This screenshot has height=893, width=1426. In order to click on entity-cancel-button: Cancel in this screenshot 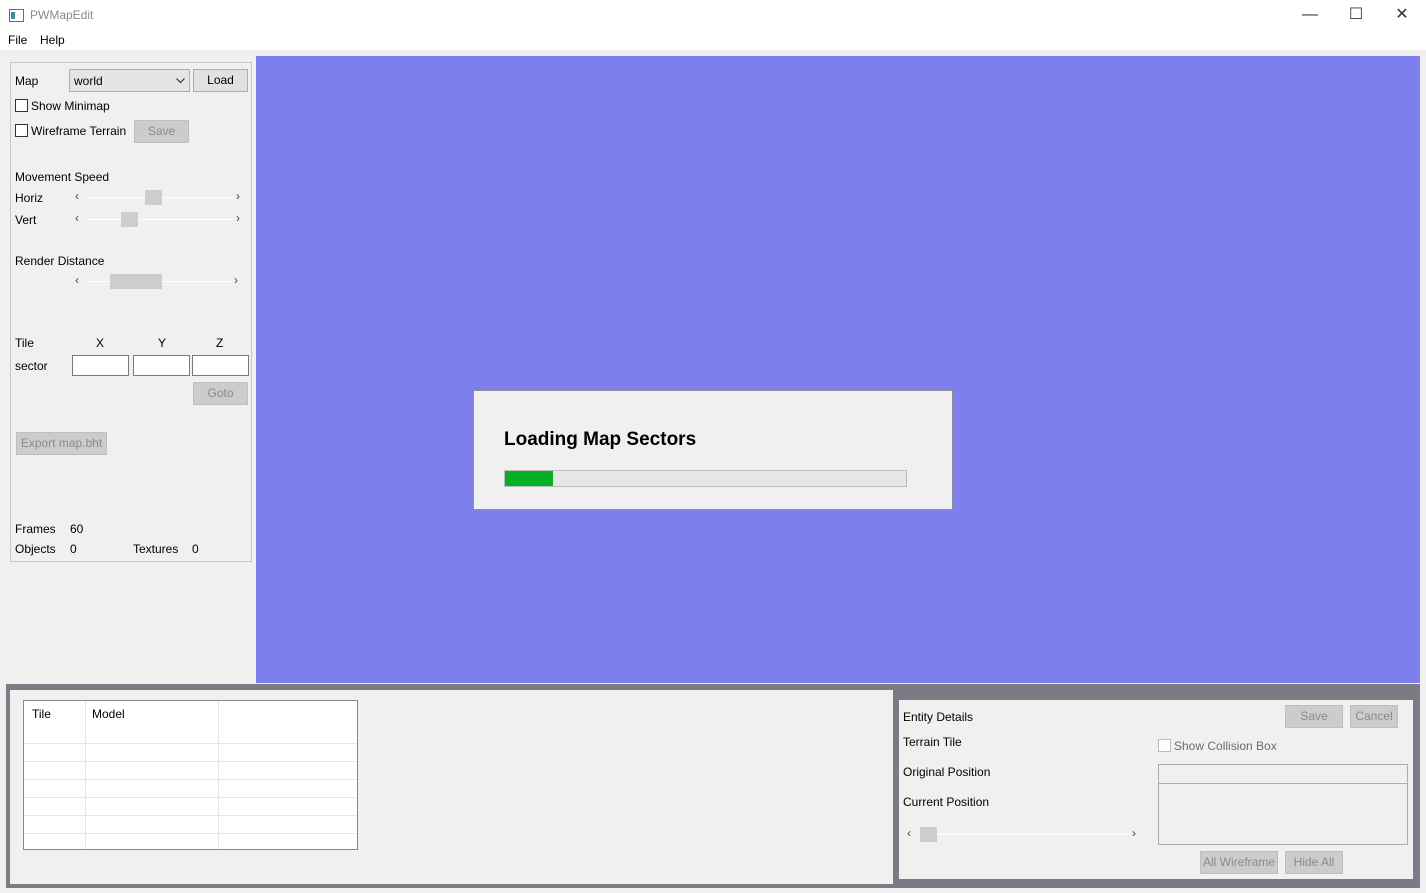, I will do `click(1374, 716)`.